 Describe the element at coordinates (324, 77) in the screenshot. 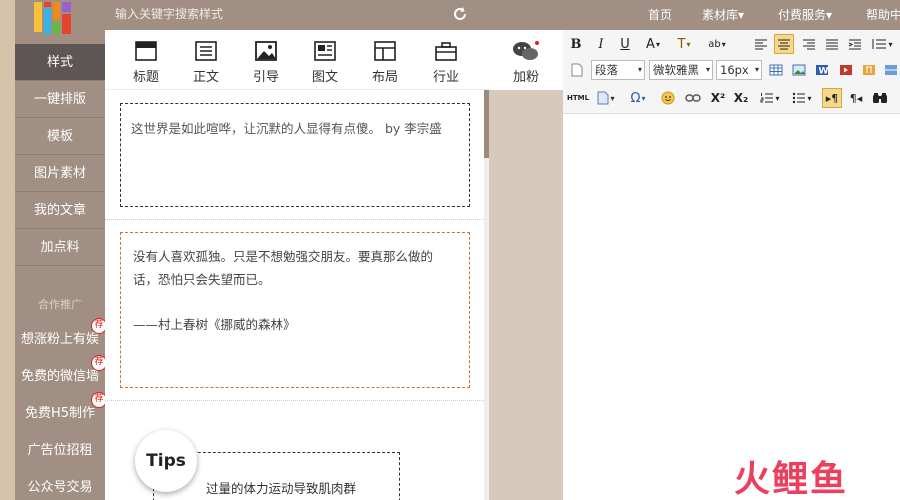

I see `category-label: 图文` at that location.